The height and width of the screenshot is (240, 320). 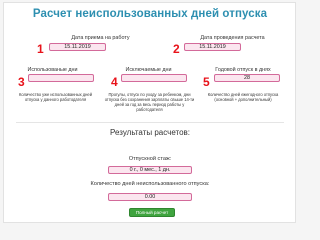 What do you see at coordinates (114, 82) in the screenshot?
I see `step-marker-4: 4` at bounding box center [114, 82].